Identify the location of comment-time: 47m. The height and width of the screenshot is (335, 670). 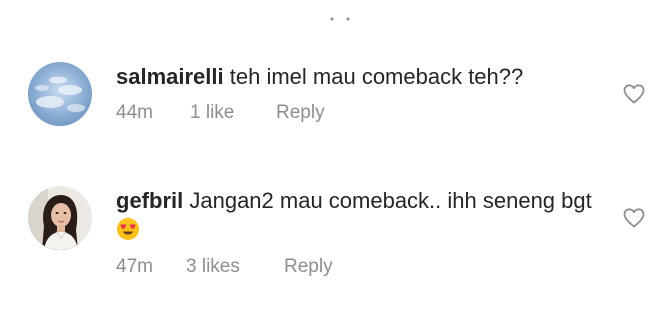
(134, 266).